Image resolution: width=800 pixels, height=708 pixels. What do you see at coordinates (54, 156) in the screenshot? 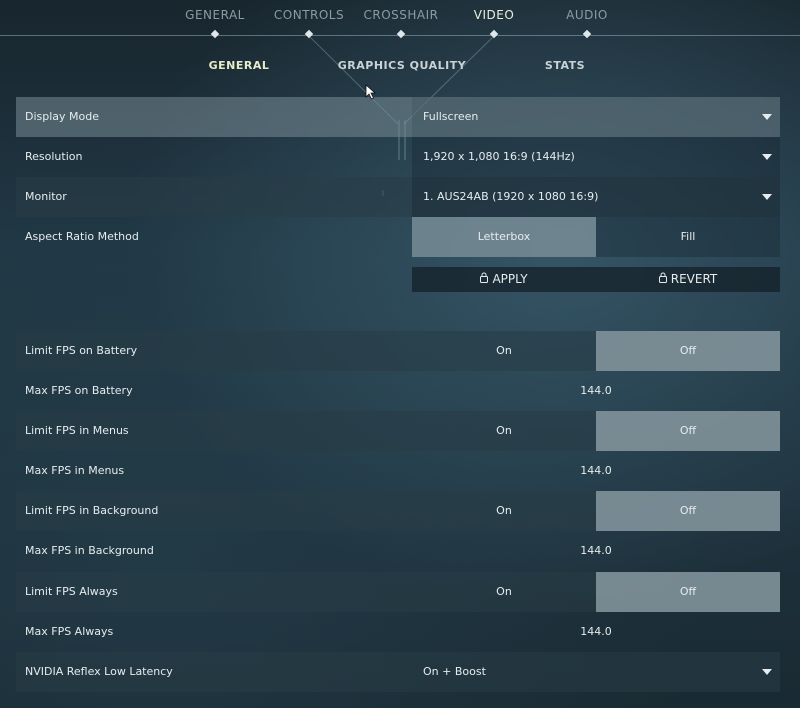
I see `setting-label: Resolution` at bounding box center [54, 156].